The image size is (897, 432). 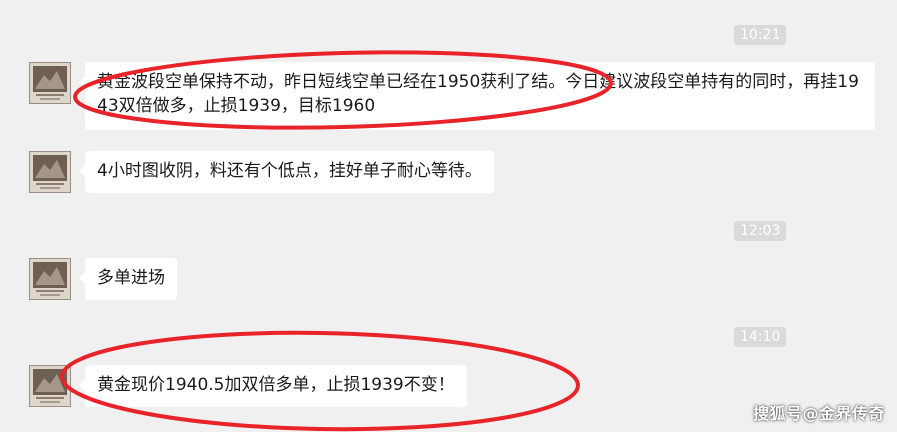 I want to click on timestamp: 14:10, so click(x=760, y=337).